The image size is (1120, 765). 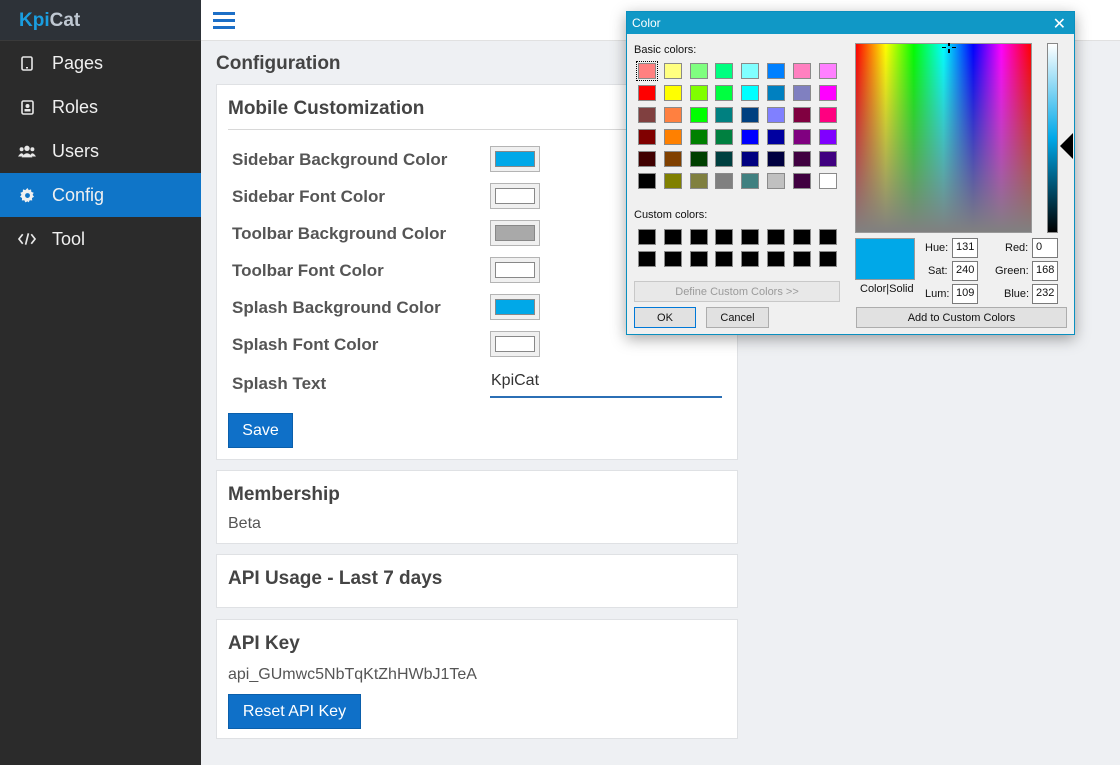 What do you see at coordinates (100, 151) in the screenshot?
I see `sidebar-item-users: Users` at bounding box center [100, 151].